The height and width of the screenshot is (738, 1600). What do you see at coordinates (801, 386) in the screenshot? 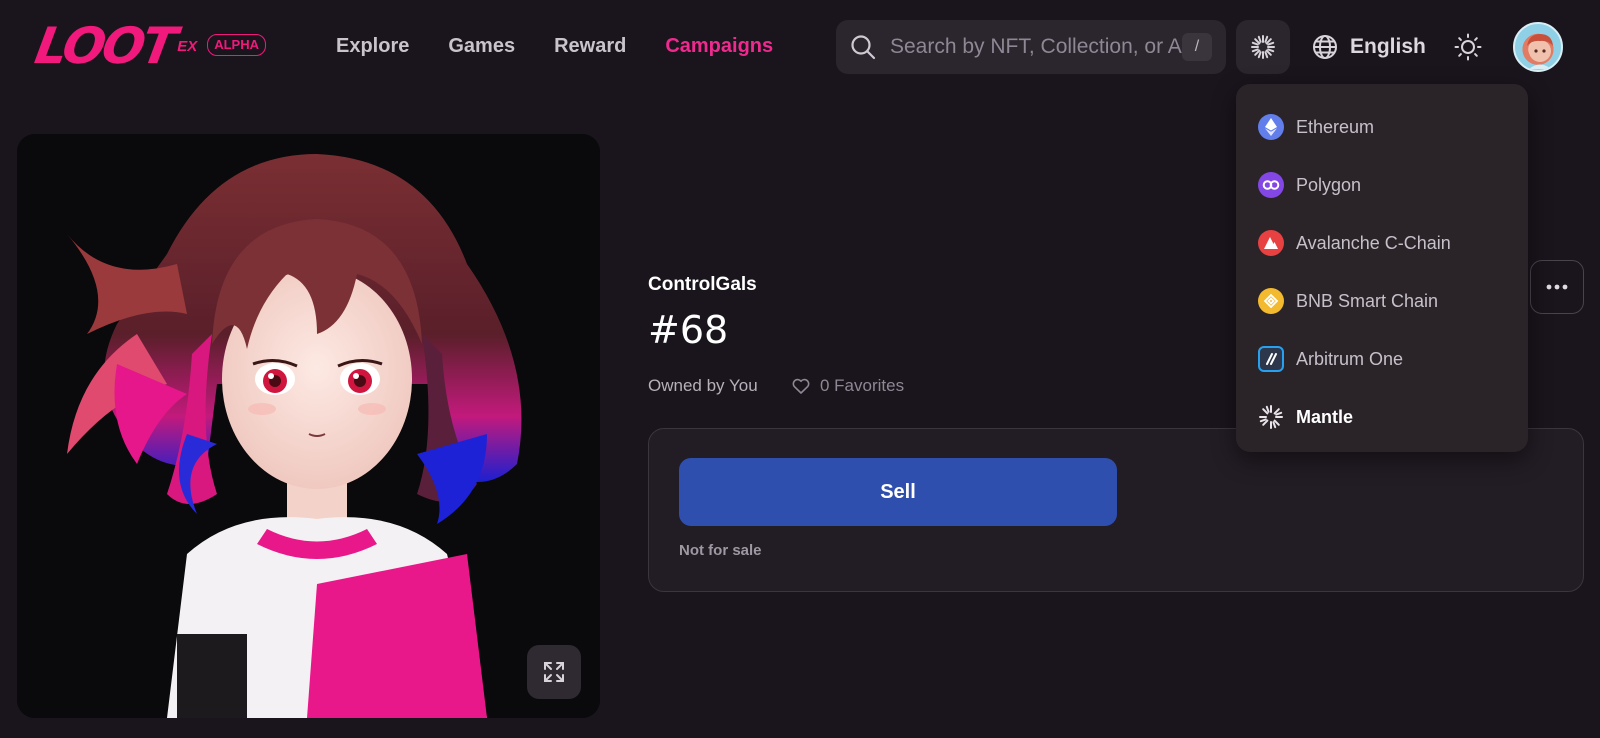
I see `heart-icon` at bounding box center [801, 386].